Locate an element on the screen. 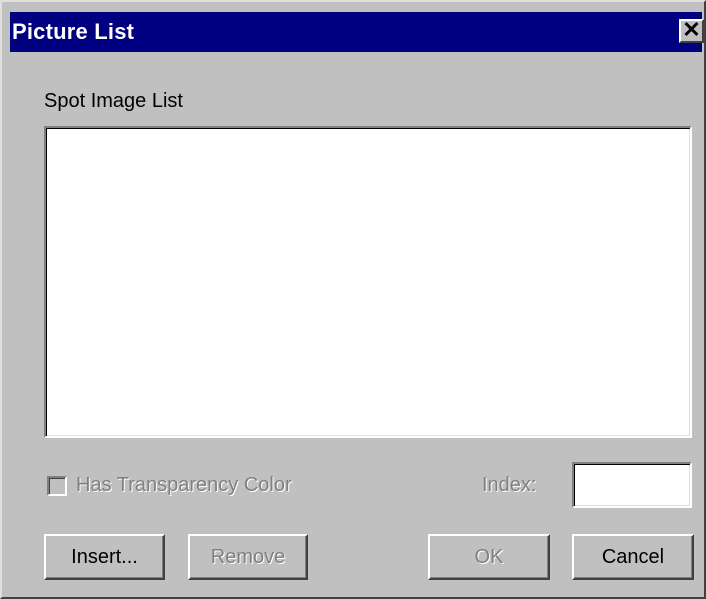 The width and height of the screenshot is (706, 599). cancel-button: Cancel is located at coordinates (633, 557).